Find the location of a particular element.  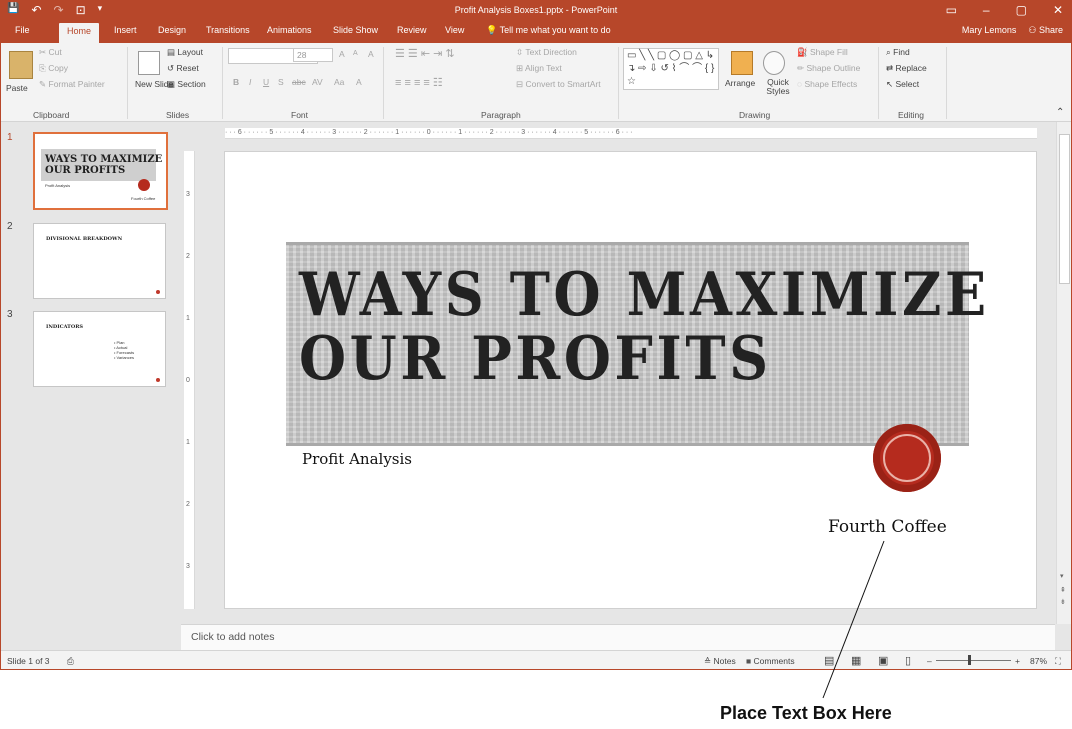

callout-label: Place Text Box Here is located at coordinates (806, 713).